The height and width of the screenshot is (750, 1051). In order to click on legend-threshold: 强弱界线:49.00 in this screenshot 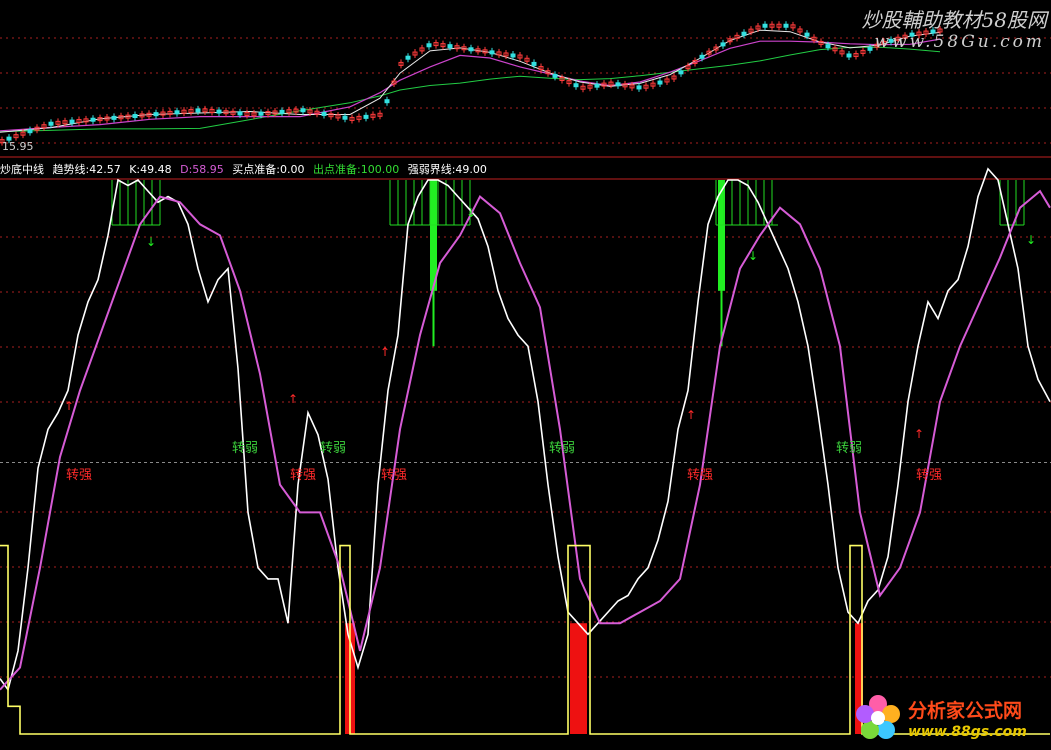, I will do `click(447, 169)`.